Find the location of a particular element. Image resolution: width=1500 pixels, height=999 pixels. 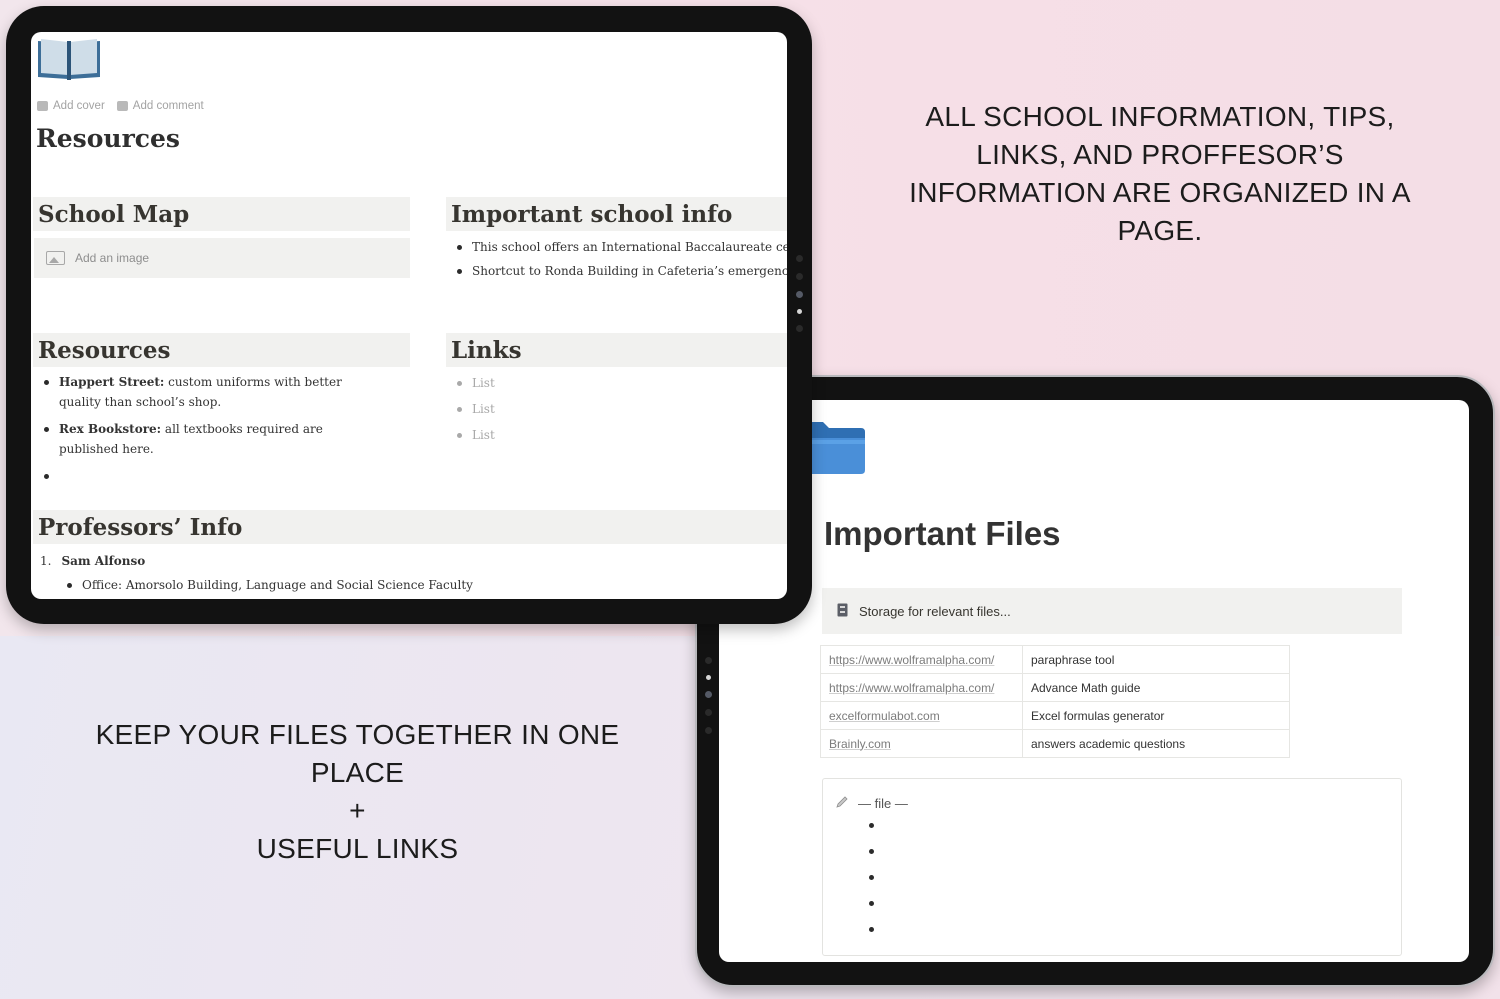

links-heading: Links is located at coordinates (616, 350).